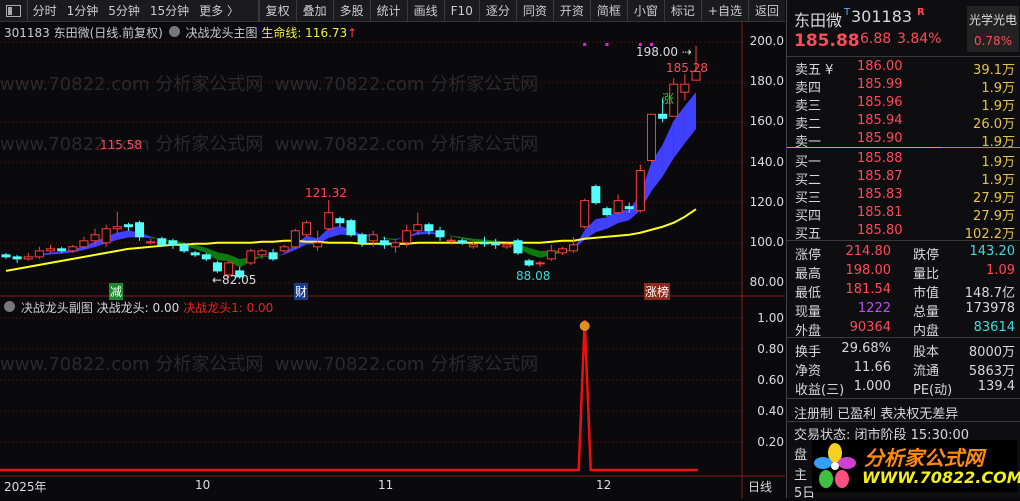  Describe the element at coordinates (385, 485) in the screenshot. I see `x-axis-label: 11` at that location.